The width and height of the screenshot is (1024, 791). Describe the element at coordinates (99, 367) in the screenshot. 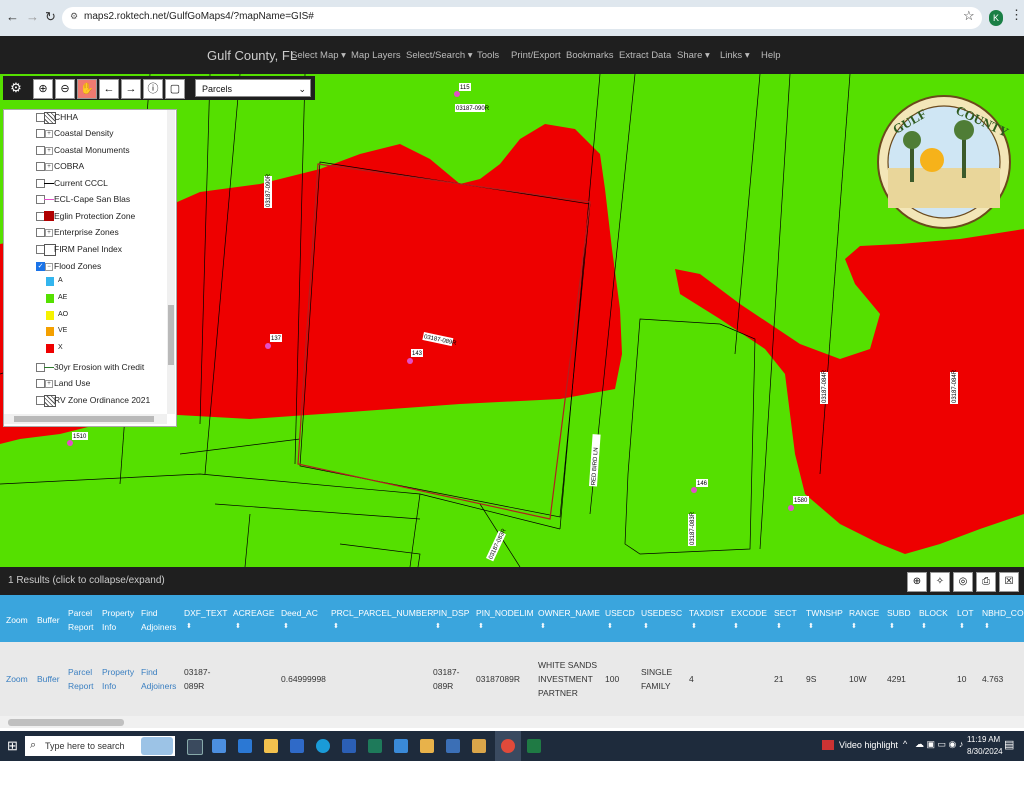

I see `layer-label: 30yr Erosion with Credit` at that location.